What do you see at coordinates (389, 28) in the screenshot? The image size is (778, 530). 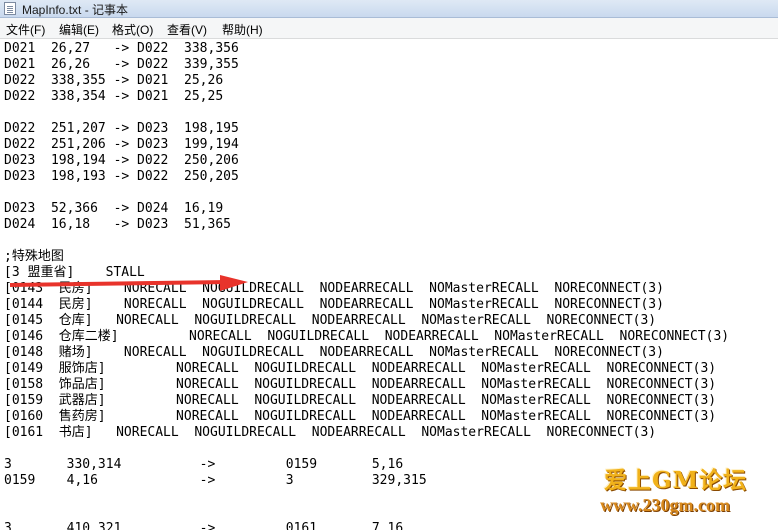 I see `menu-bar: 文件(F) 编辑(E) 格式(O) 查看(V) 帮助(H)` at bounding box center [389, 28].